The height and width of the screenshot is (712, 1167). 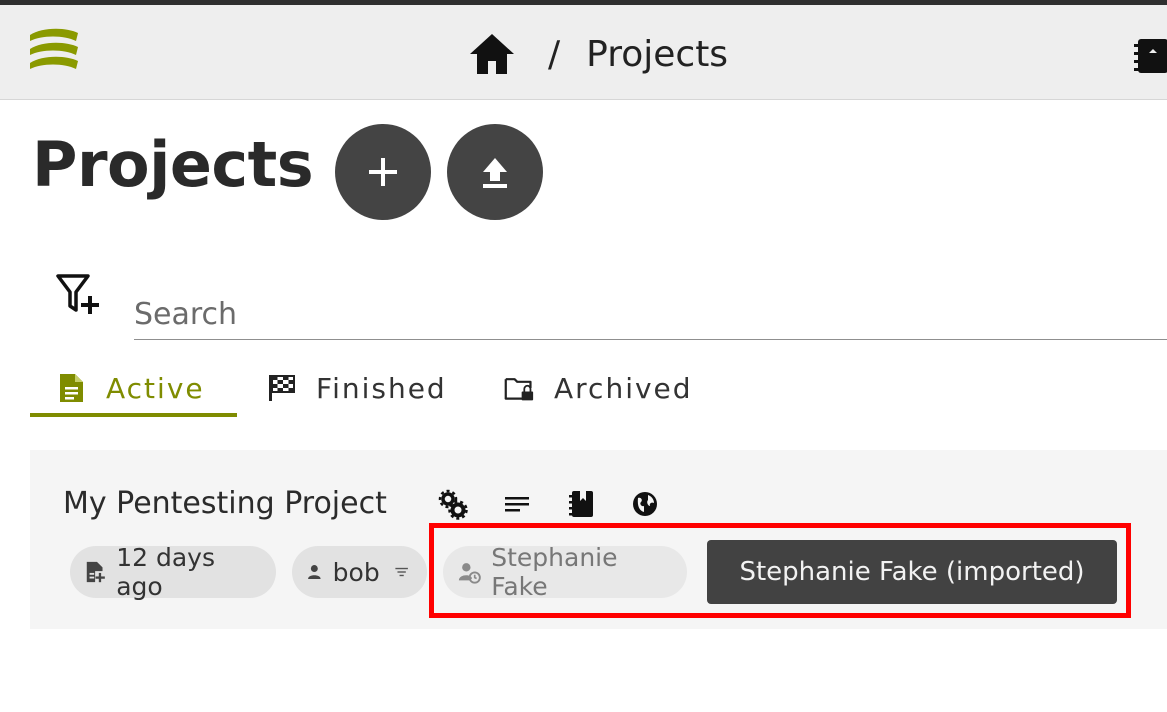 I want to click on created-date-chip: 12 days ago, so click(x=173, y=572).